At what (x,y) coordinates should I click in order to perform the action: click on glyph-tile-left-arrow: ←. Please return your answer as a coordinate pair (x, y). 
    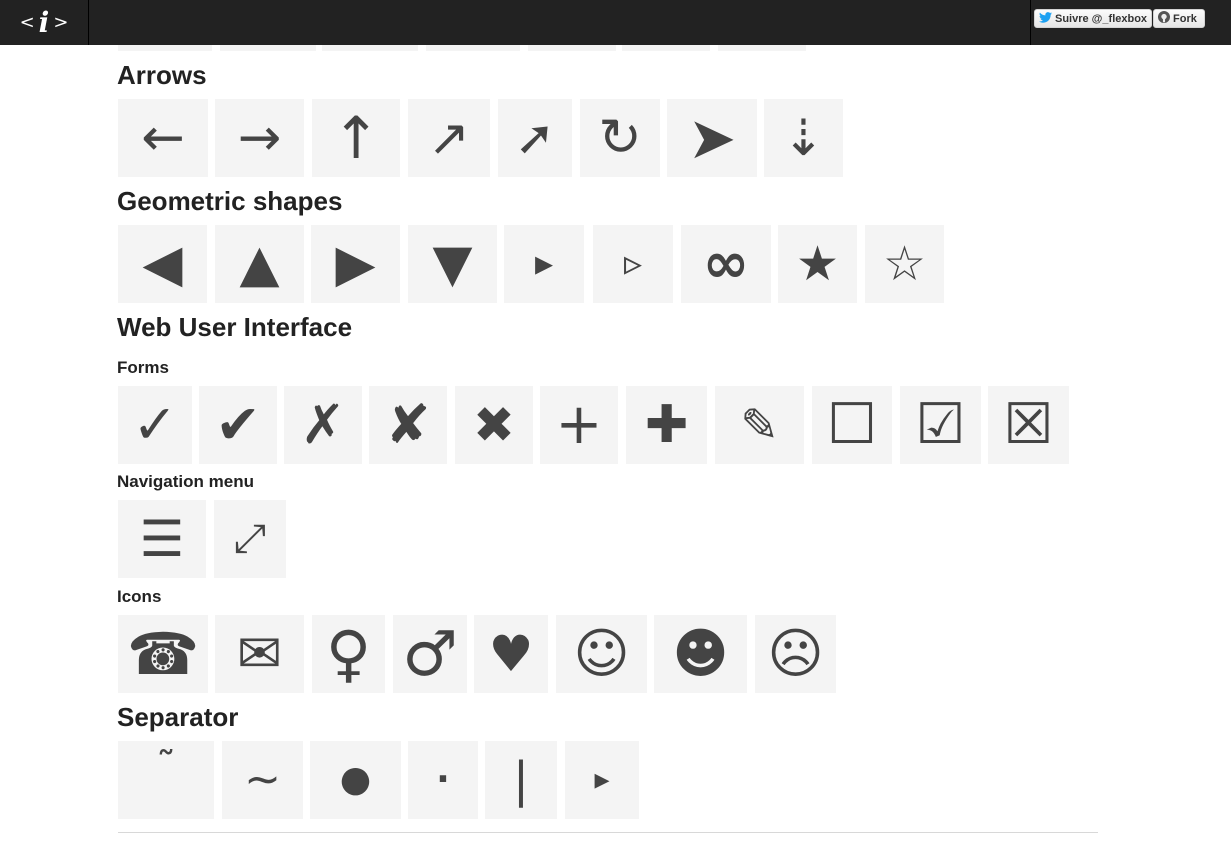
    Looking at the image, I should click on (163, 138).